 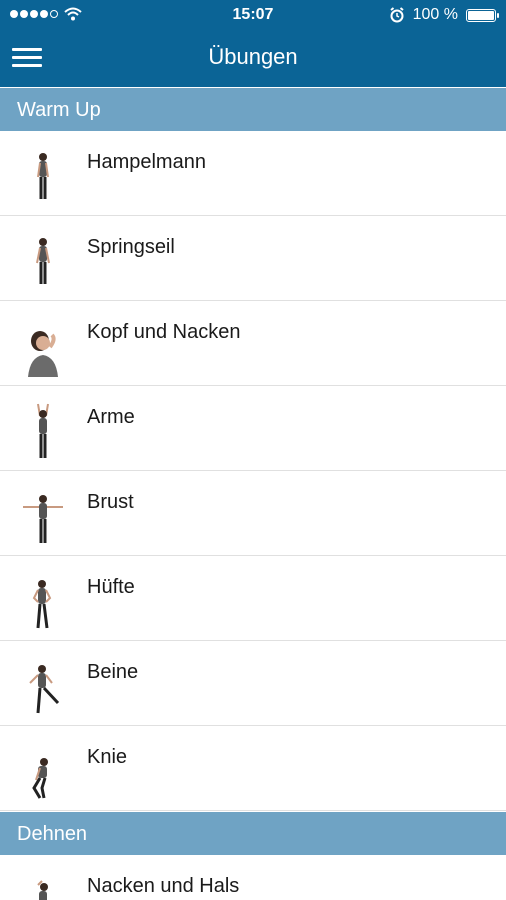 I want to click on list-item-huefte: Hüfte, so click(x=253, y=598).